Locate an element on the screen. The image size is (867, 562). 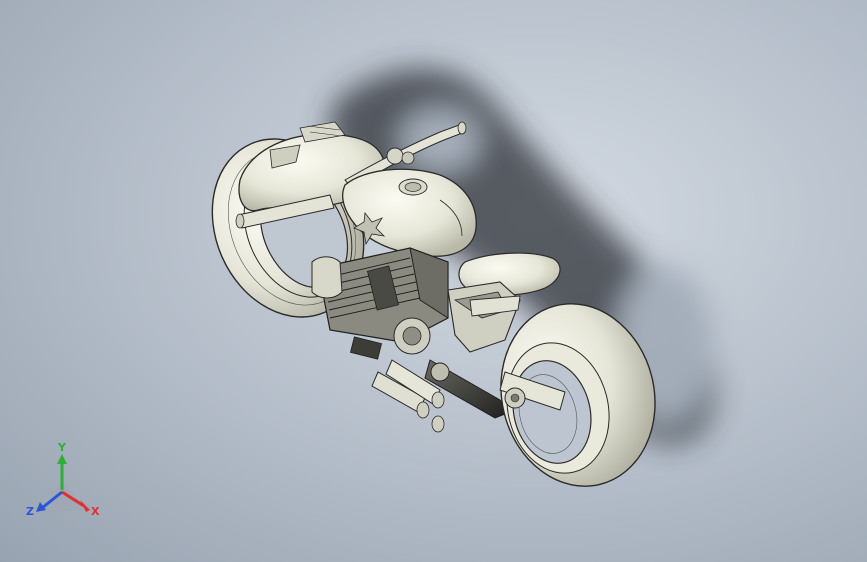
axis-triad is located at coordinates (63, 483).